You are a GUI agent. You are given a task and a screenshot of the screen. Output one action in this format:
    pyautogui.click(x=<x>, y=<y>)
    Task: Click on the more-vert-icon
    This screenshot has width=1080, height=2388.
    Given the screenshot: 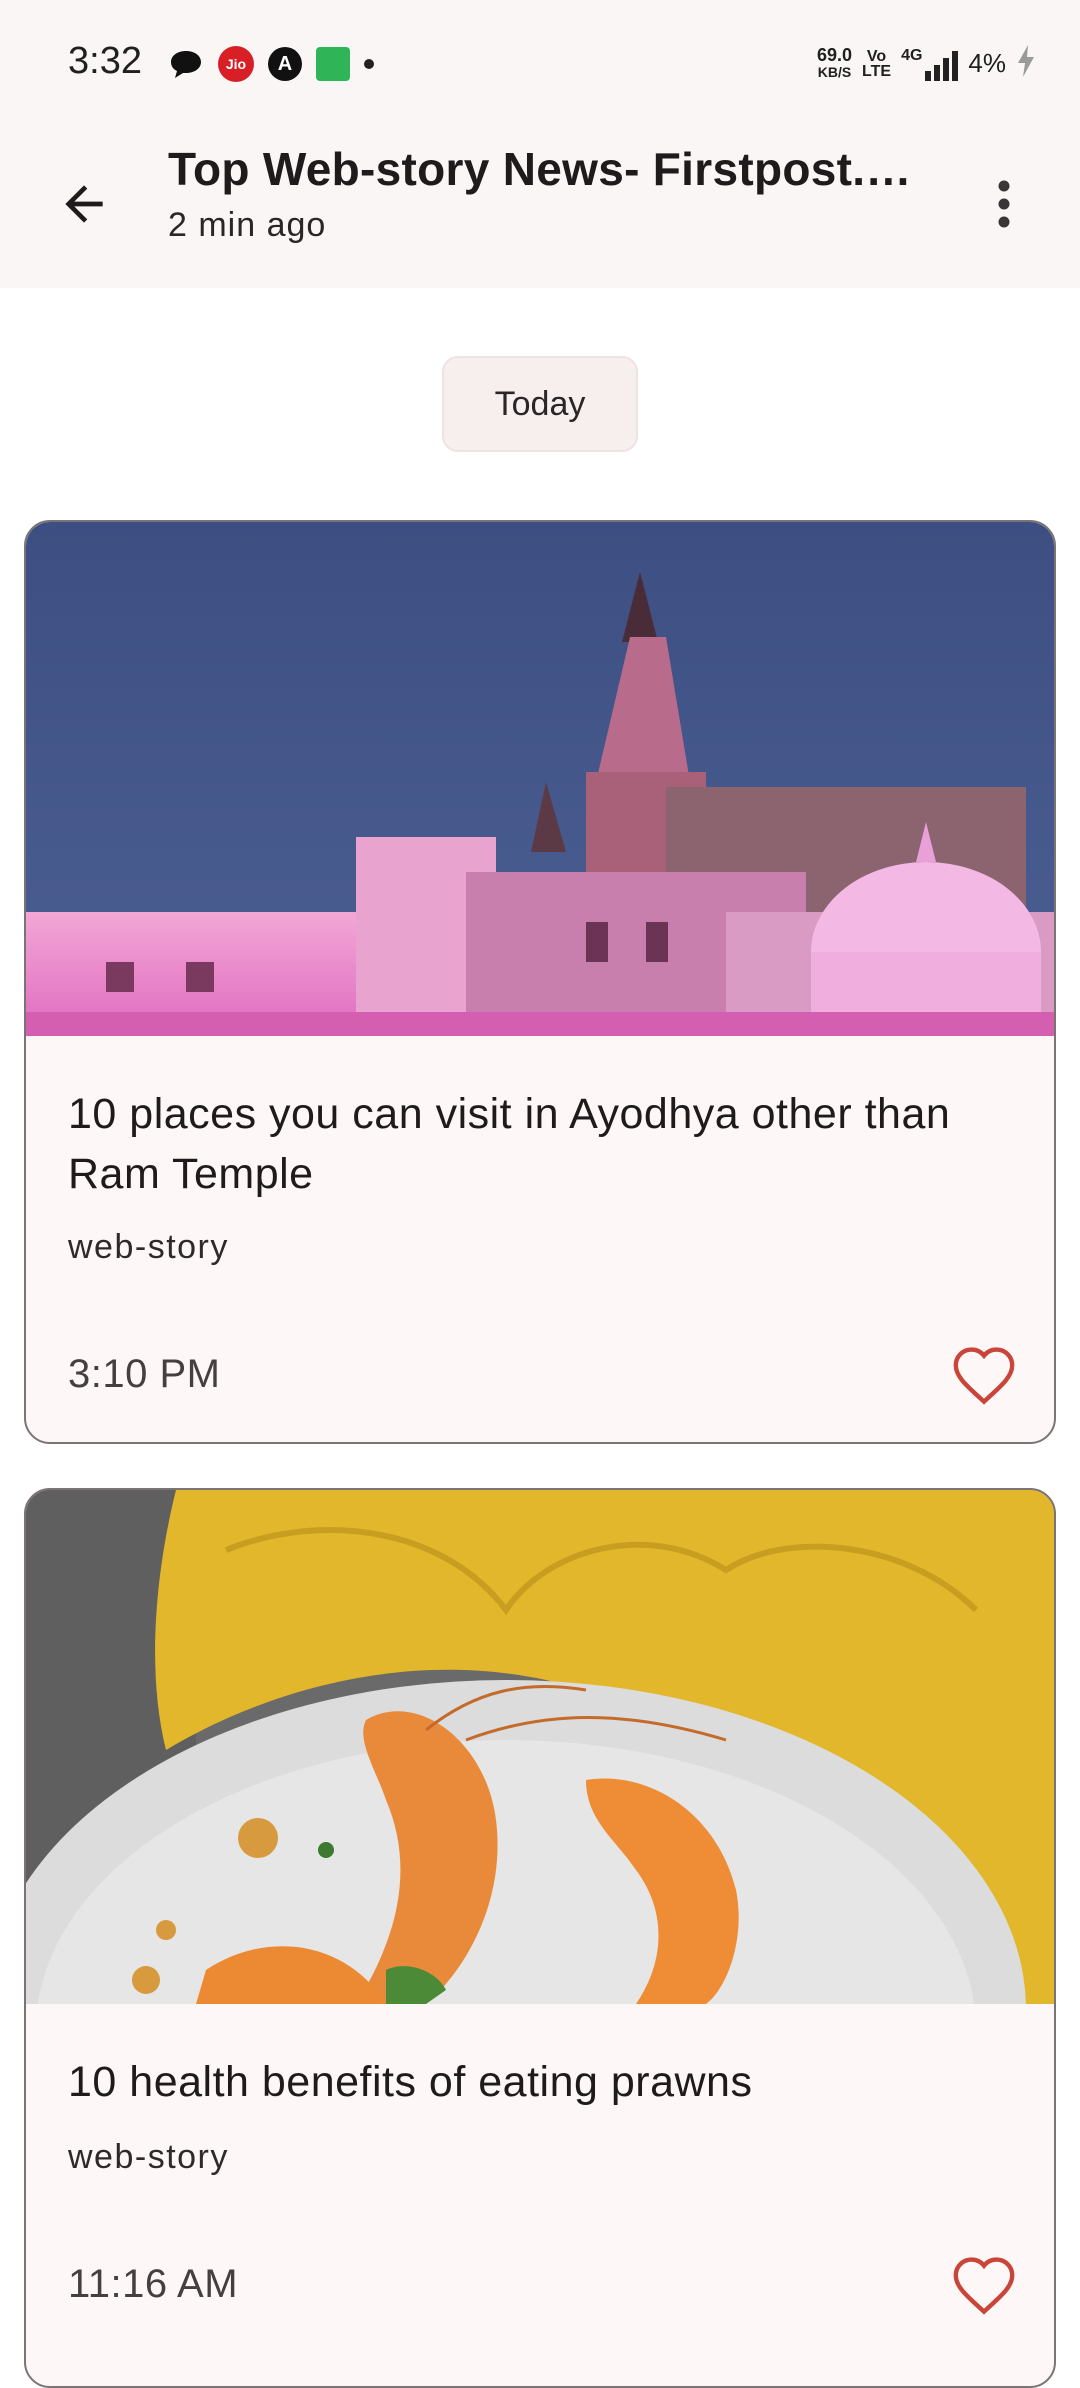 What is the action you would take?
    pyautogui.click(x=1004, y=204)
    